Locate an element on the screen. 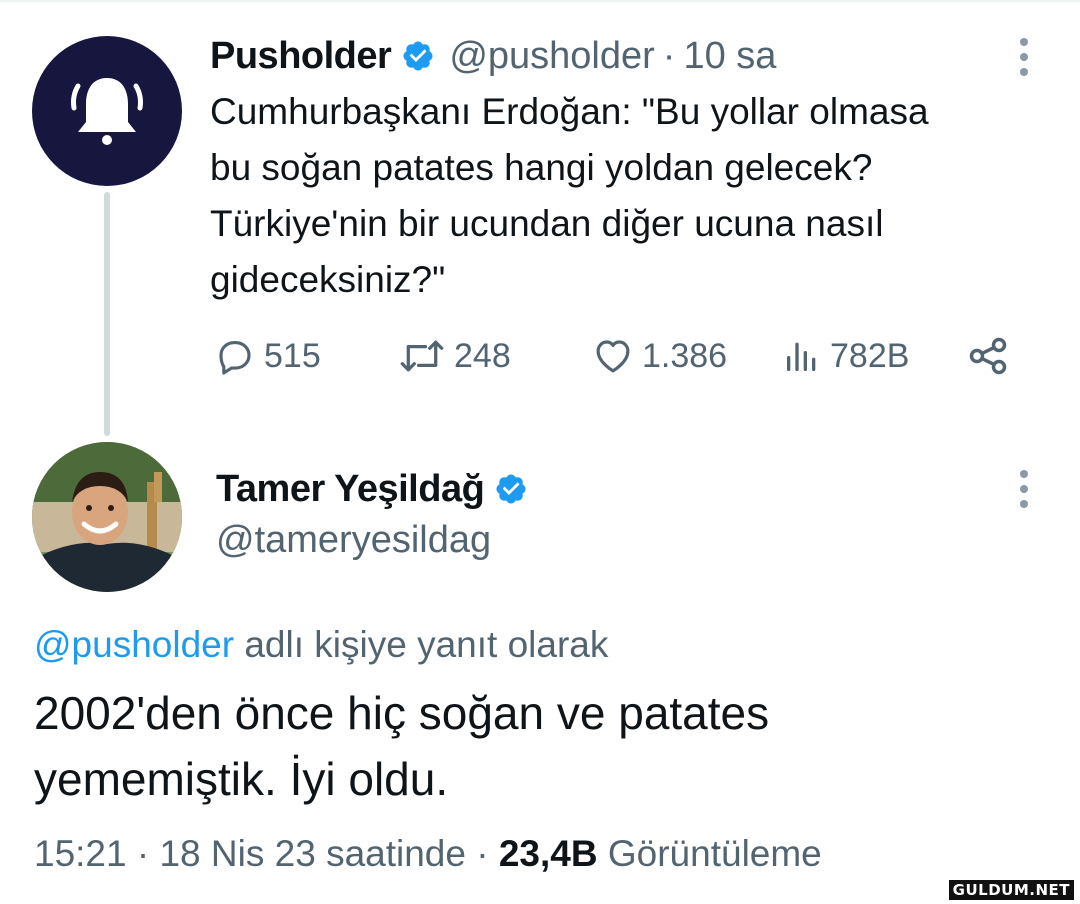  tweet2-handle: @tameryesildag is located at coordinates (353, 540).